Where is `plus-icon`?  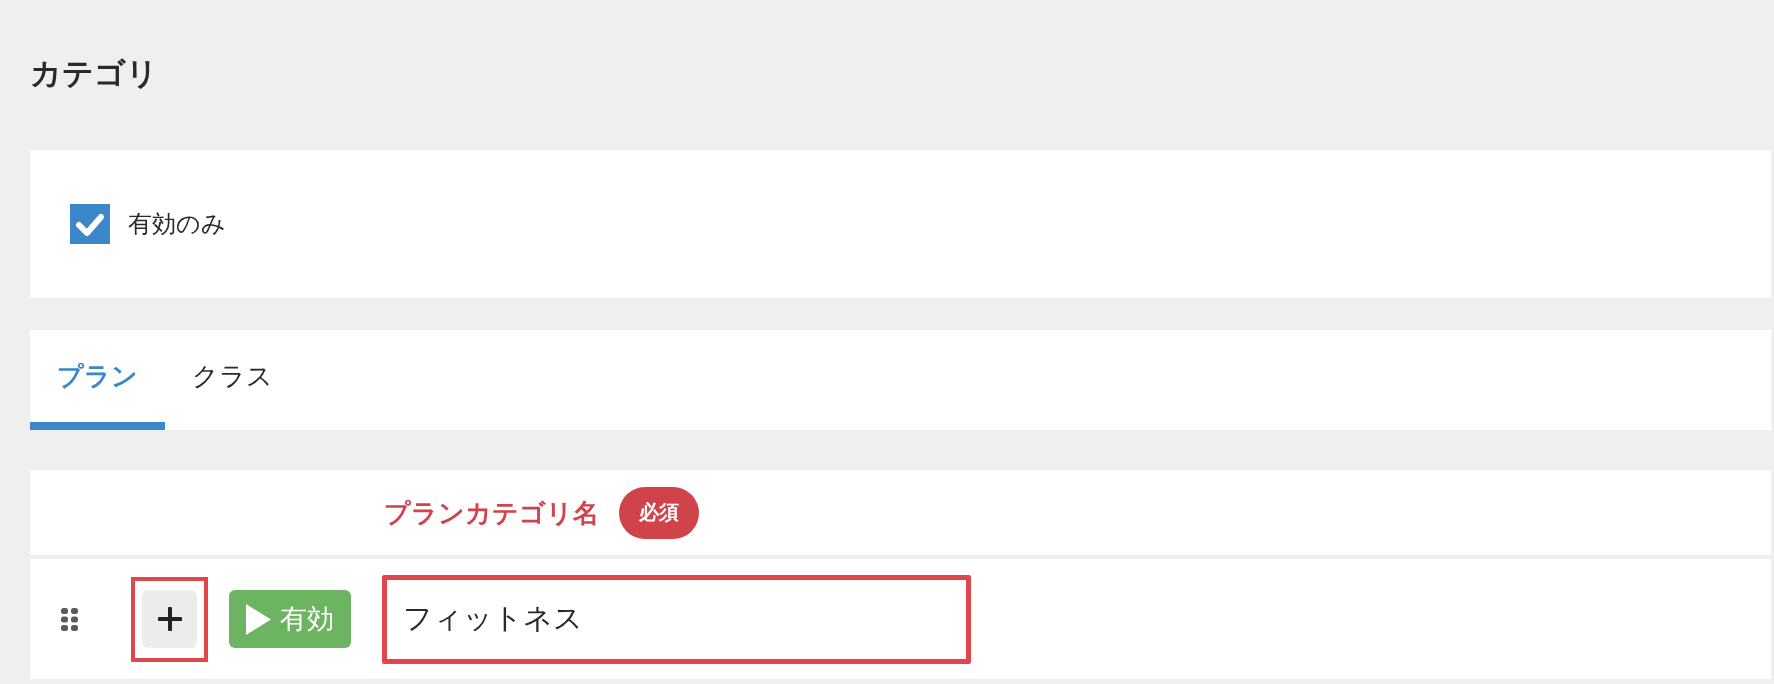
plus-icon is located at coordinates (169, 619).